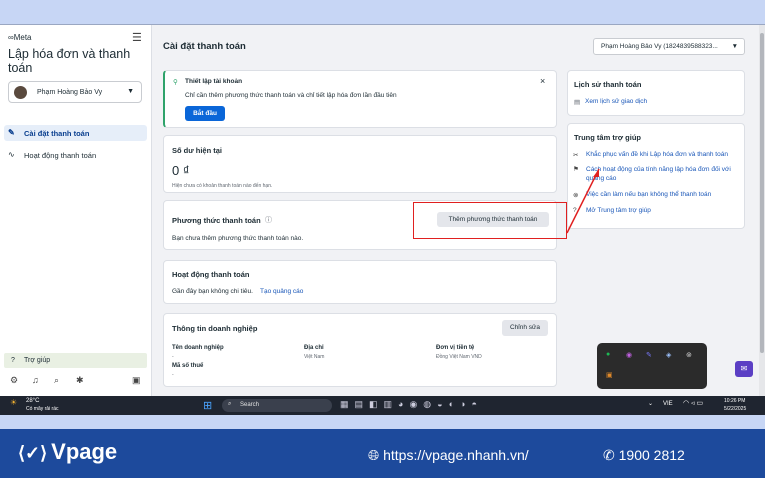  I want to click on website: 🌐︎ https://vpage.nhanh.vn/, so click(448, 455).